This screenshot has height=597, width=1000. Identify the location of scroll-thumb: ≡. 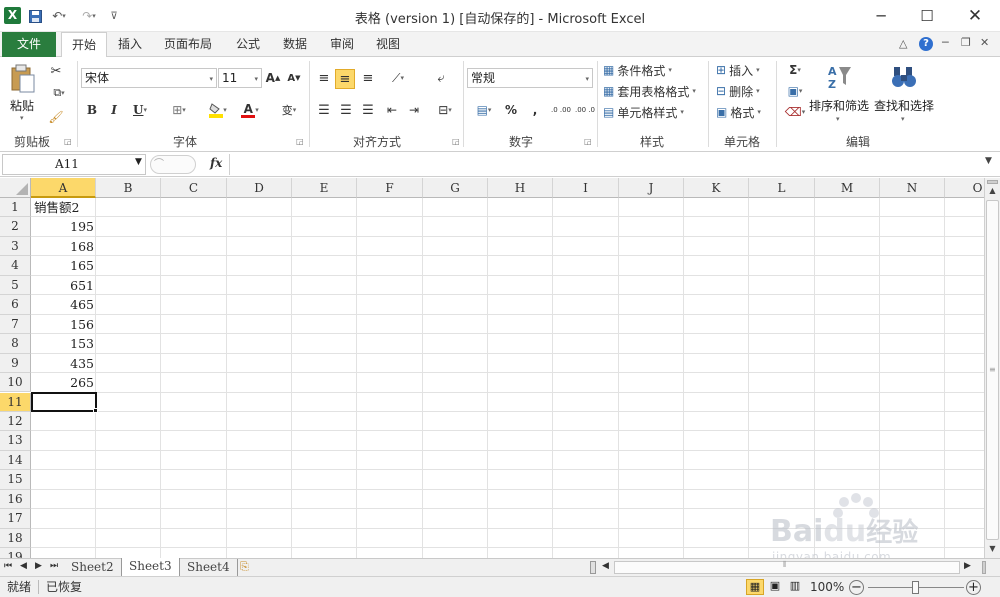
(992, 370).